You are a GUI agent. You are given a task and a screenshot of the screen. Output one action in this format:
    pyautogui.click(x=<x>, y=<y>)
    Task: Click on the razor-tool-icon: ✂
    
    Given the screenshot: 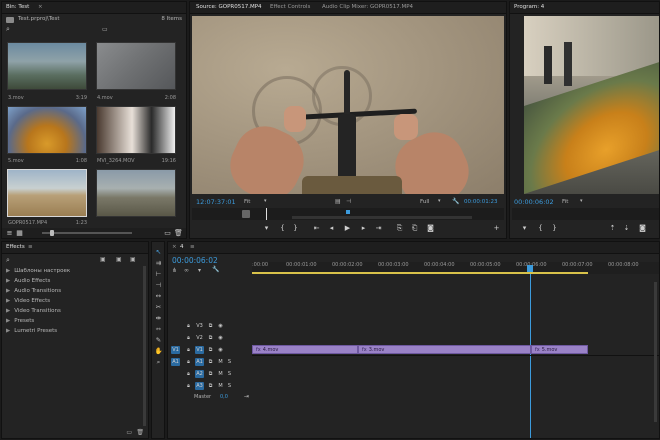 What is the action you would take?
    pyautogui.click(x=158, y=307)
    